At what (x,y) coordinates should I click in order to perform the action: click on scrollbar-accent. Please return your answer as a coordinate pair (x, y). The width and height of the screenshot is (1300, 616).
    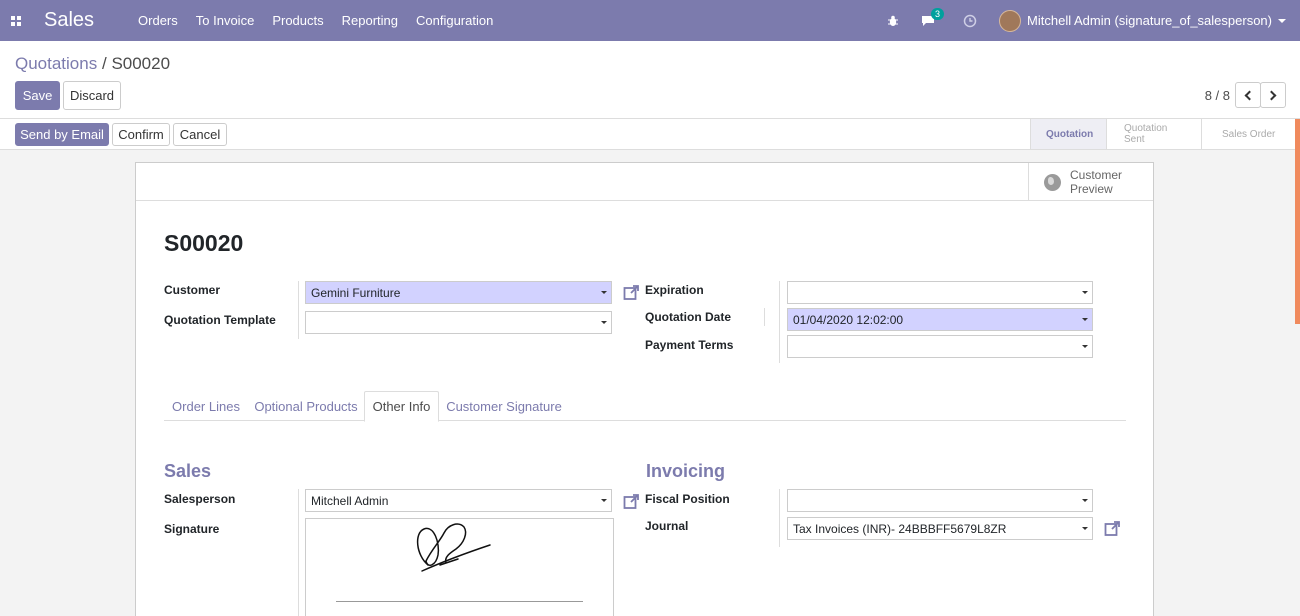
    Looking at the image, I should click on (1297, 221).